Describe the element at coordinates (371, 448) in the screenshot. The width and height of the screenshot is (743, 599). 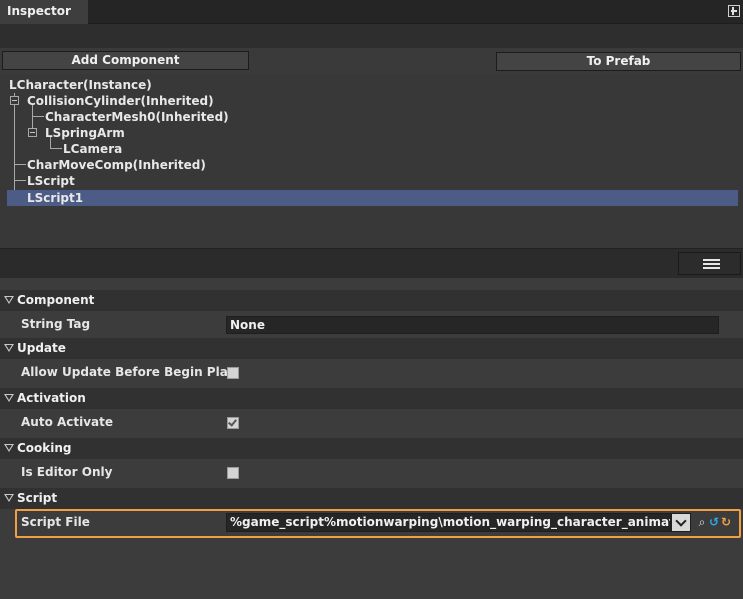
I see `section-cooking: Cooking` at that location.